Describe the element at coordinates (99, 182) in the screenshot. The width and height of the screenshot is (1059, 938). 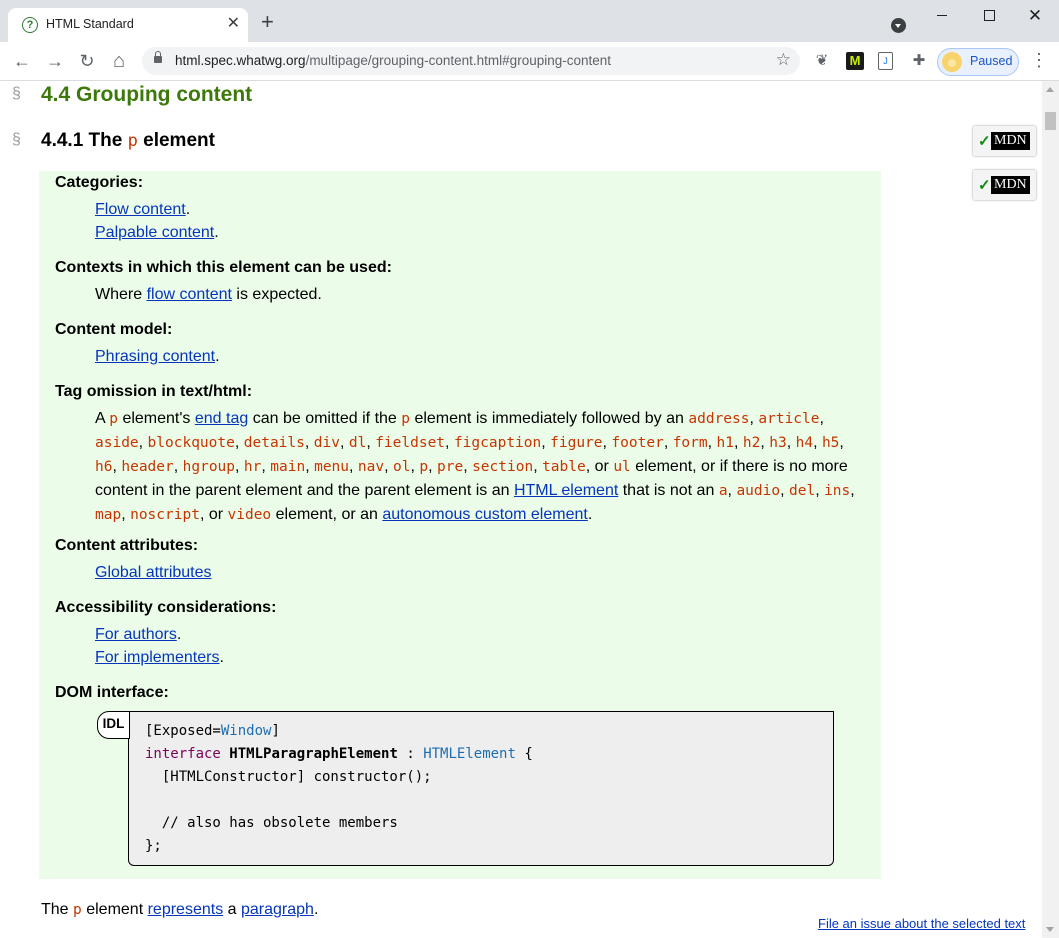
I see `categories-label: Categories:` at that location.